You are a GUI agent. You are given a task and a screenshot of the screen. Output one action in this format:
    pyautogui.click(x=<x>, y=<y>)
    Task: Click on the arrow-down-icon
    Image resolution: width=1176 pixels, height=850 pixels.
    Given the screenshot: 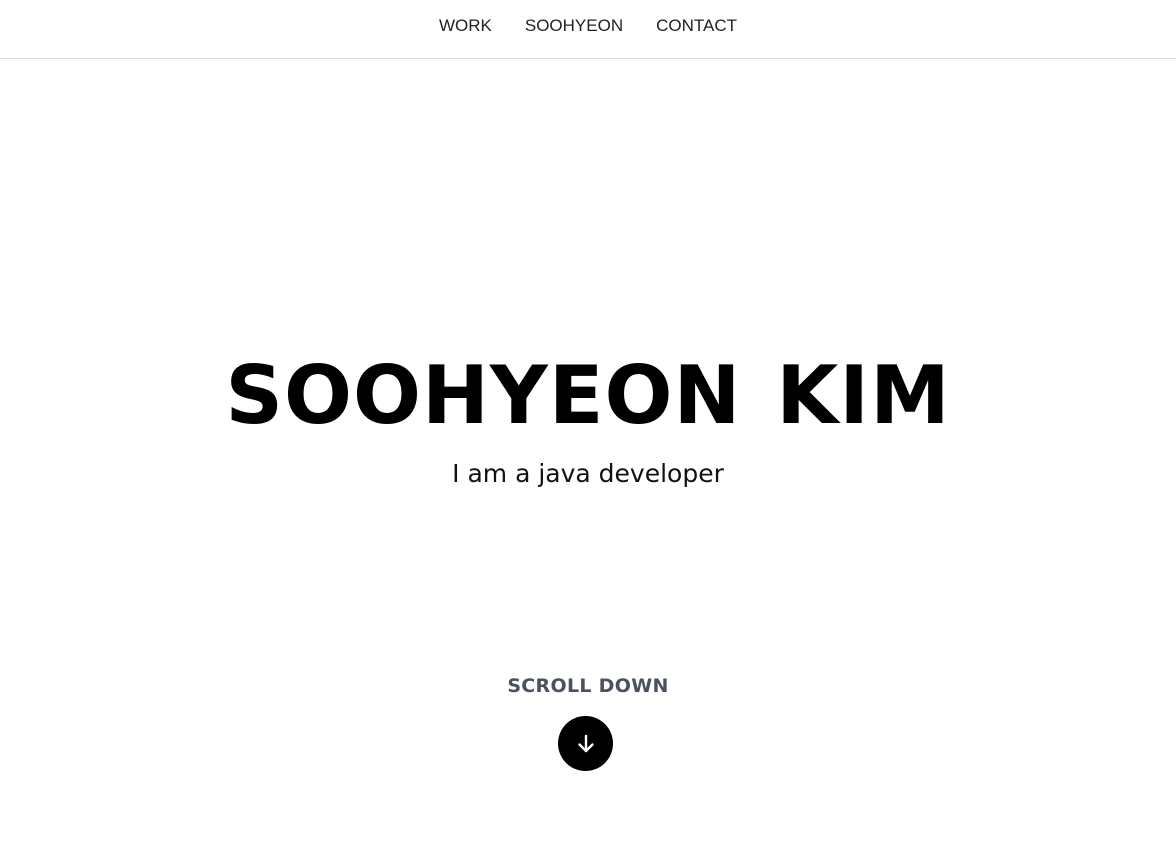 What is the action you would take?
    pyautogui.click(x=585, y=743)
    